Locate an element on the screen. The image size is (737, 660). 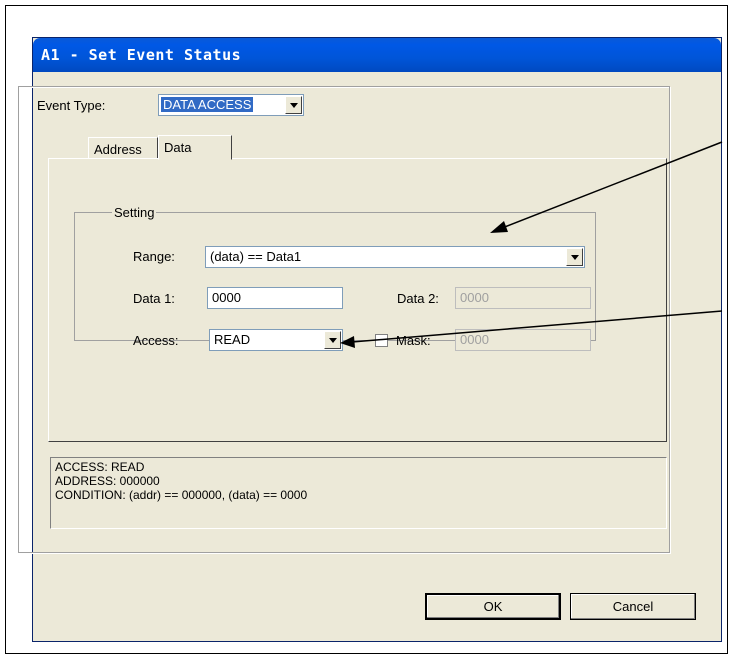
tab-data: Data is located at coordinates (195, 147).